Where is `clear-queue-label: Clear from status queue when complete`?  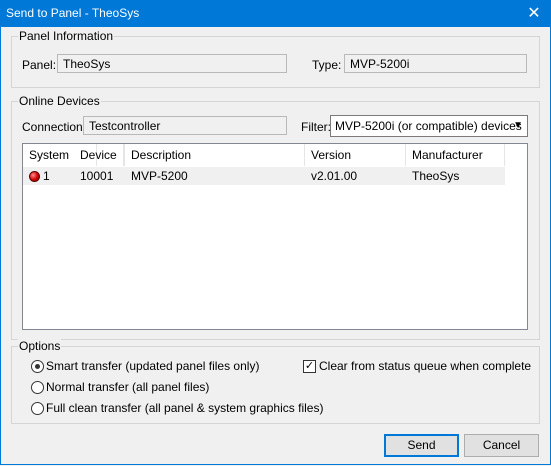
clear-queue-label: Clear from status queue when complete is located at coordinates (425, 366).